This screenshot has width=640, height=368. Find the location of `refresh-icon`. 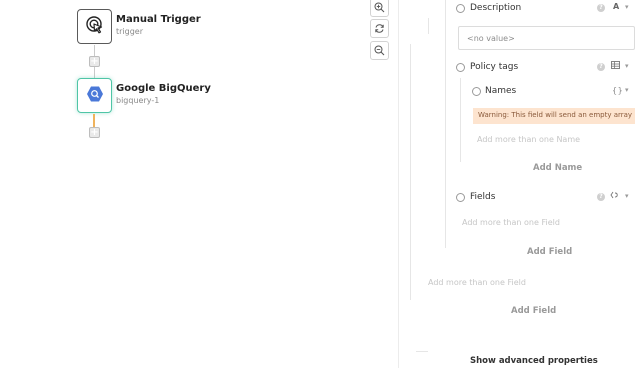

refresh-icon is located at coordinates (379, 28).